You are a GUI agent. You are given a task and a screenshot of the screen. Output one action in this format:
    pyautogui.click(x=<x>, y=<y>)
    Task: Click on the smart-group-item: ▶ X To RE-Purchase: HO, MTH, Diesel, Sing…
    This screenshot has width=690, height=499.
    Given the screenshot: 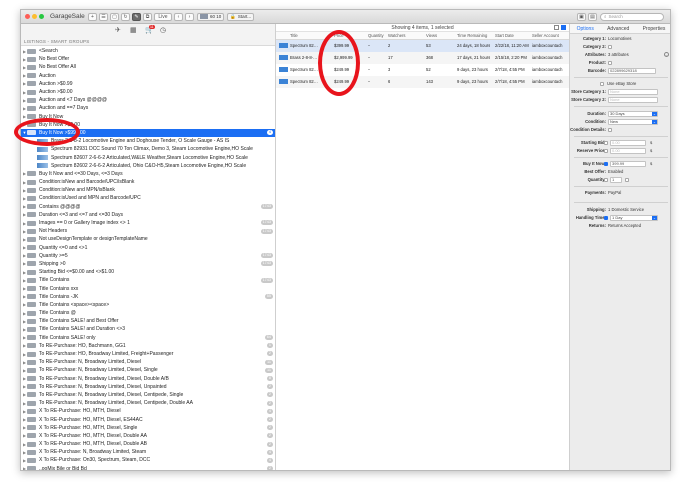 What is the action you would take?
    pyautogui.click(x=148, y=428)
    